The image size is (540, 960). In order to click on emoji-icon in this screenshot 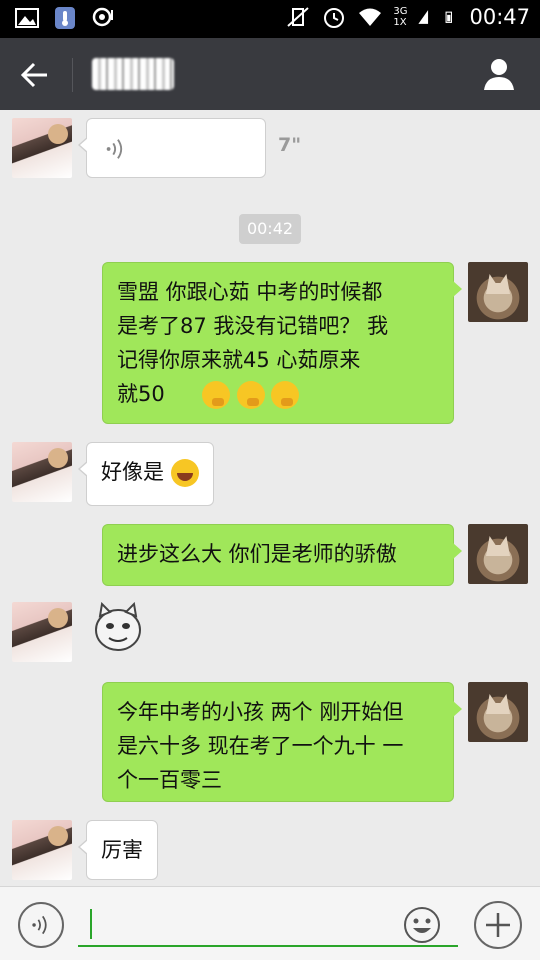, I will do `click(422, 925)`.